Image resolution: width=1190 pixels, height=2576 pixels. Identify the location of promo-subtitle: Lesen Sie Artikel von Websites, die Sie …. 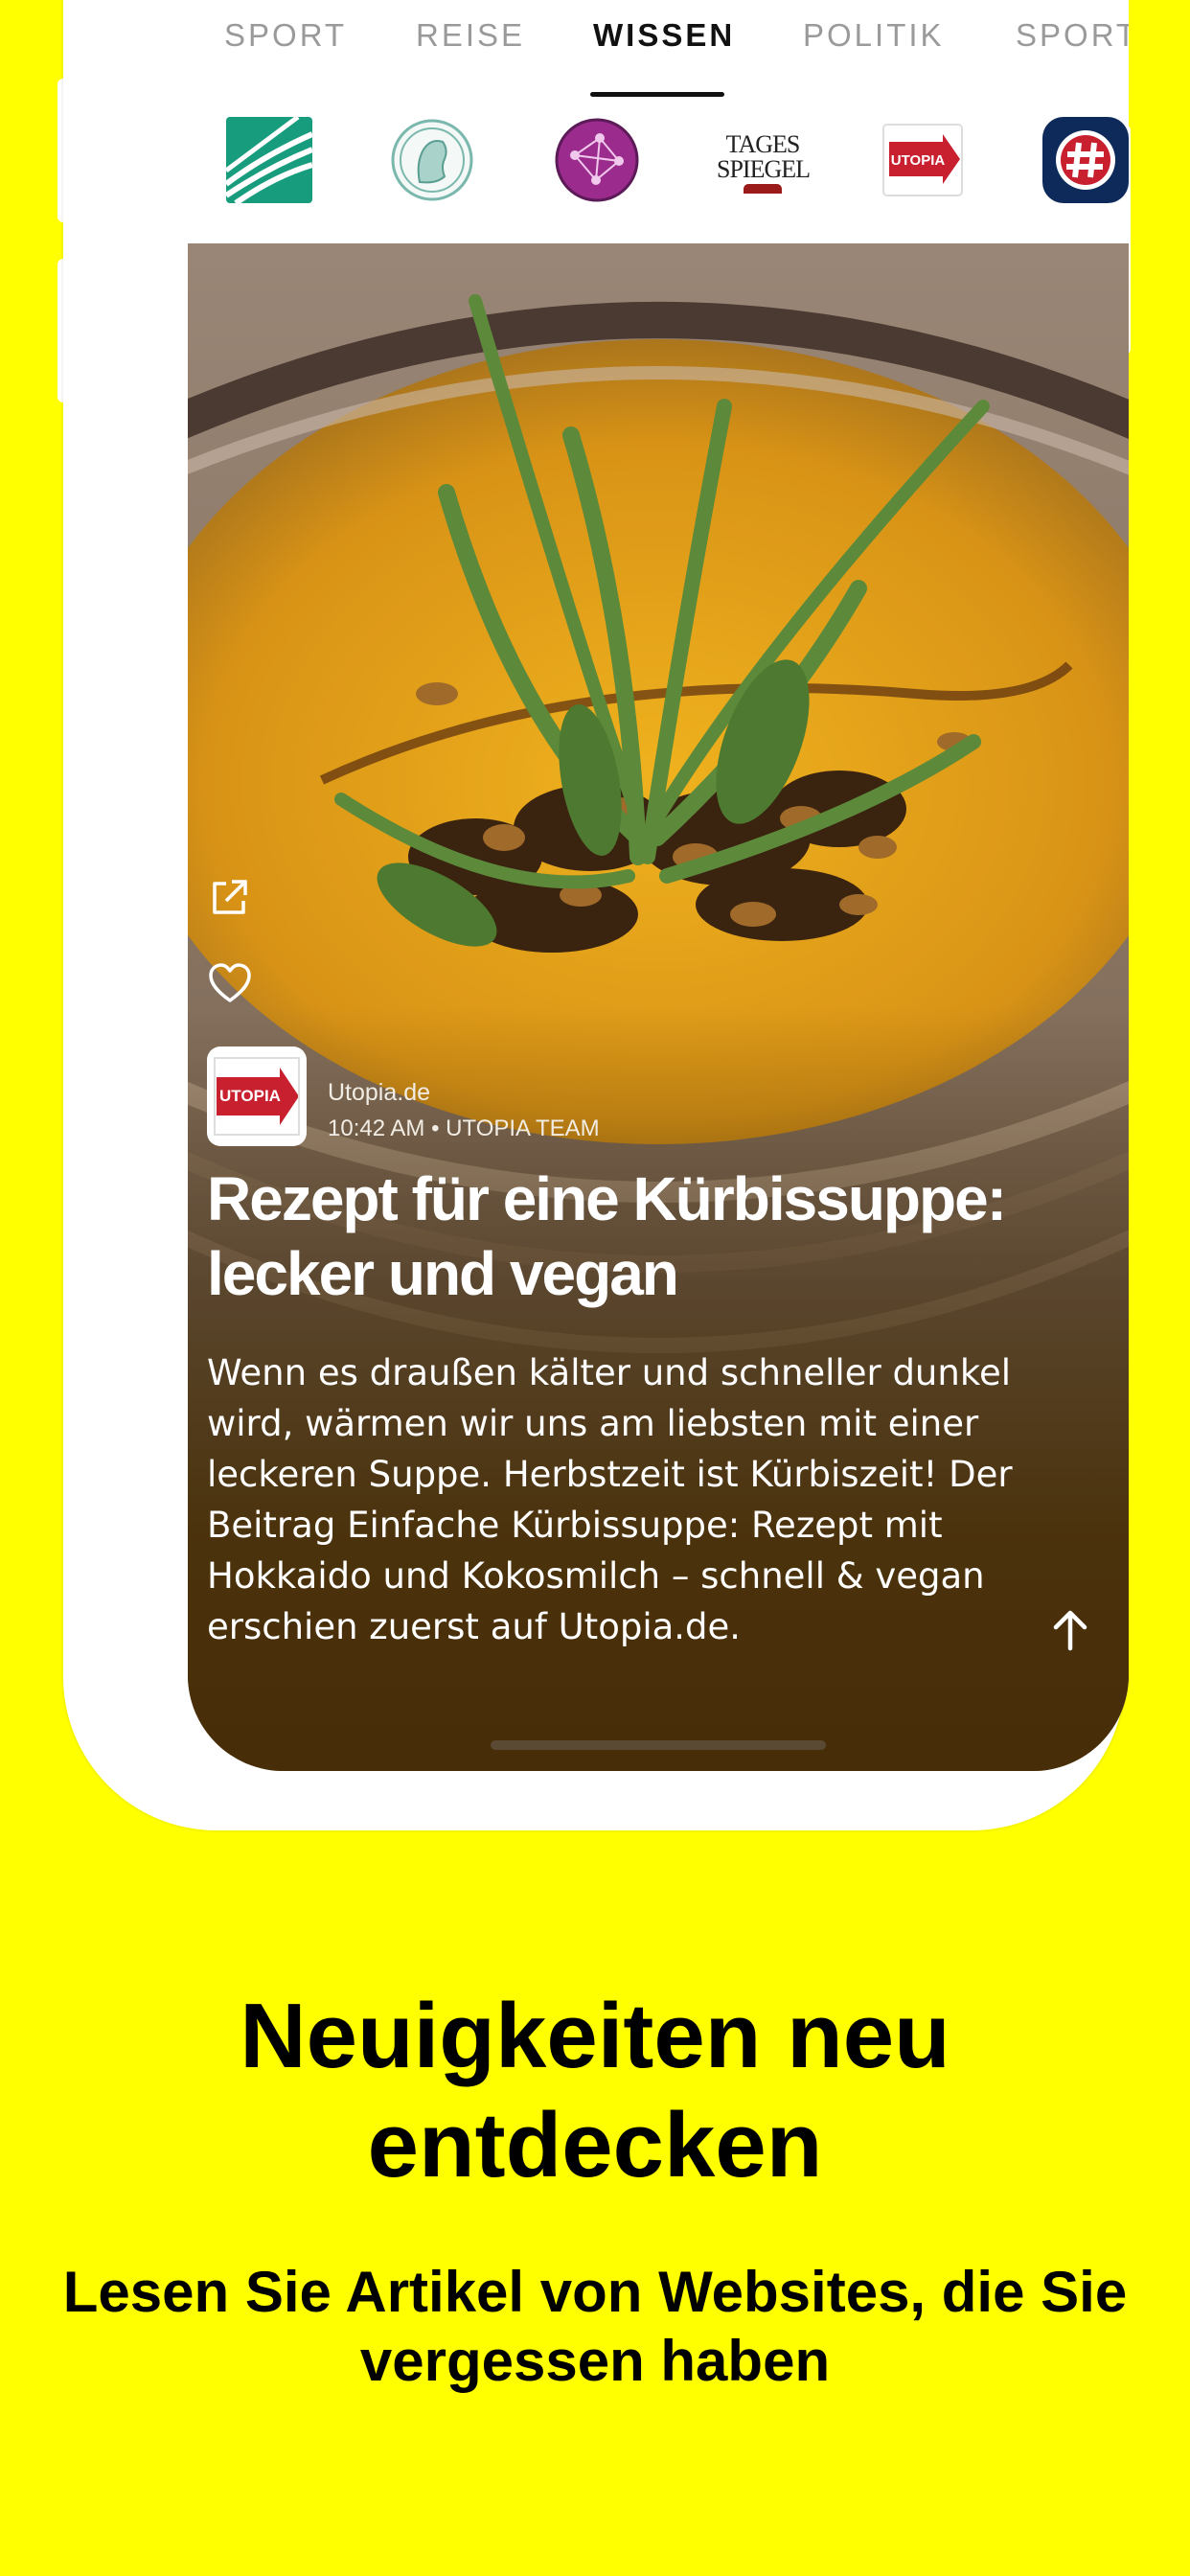
(595, 2326).